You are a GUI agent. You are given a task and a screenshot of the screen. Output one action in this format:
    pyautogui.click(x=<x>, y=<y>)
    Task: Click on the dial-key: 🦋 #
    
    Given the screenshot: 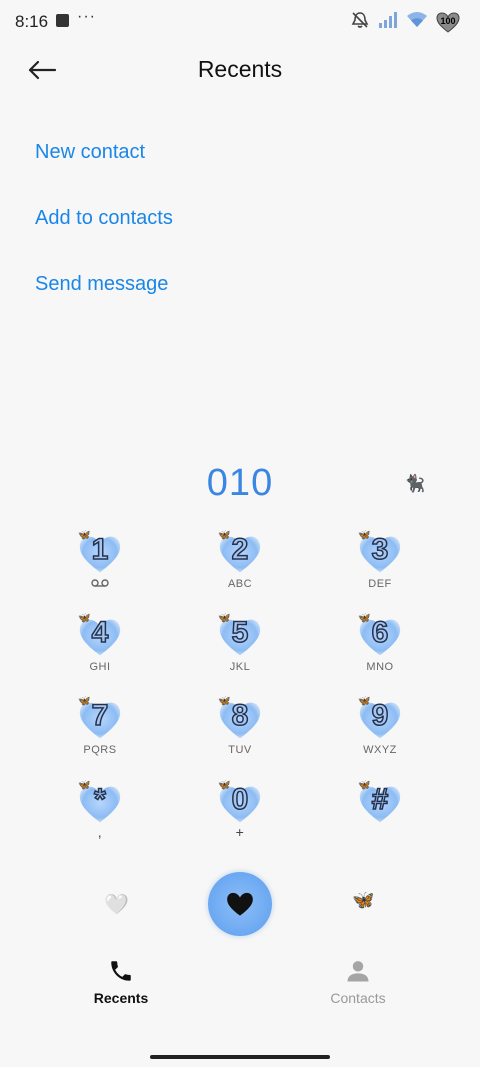 What is the action you would take?
    pyautogui.click(x=380, y=820)
    